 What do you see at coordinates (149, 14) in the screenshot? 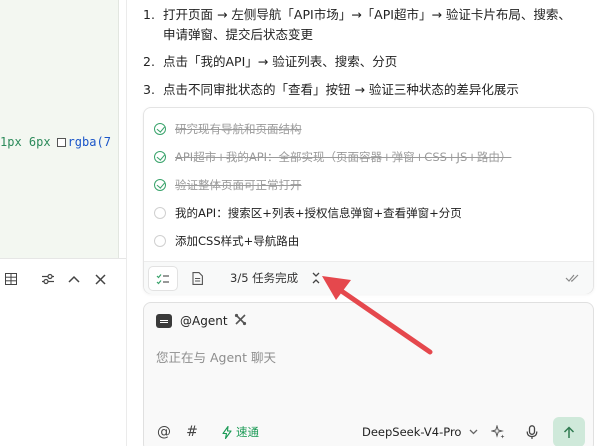
I see `step-number: 1.` at bounding box center [149, 14].